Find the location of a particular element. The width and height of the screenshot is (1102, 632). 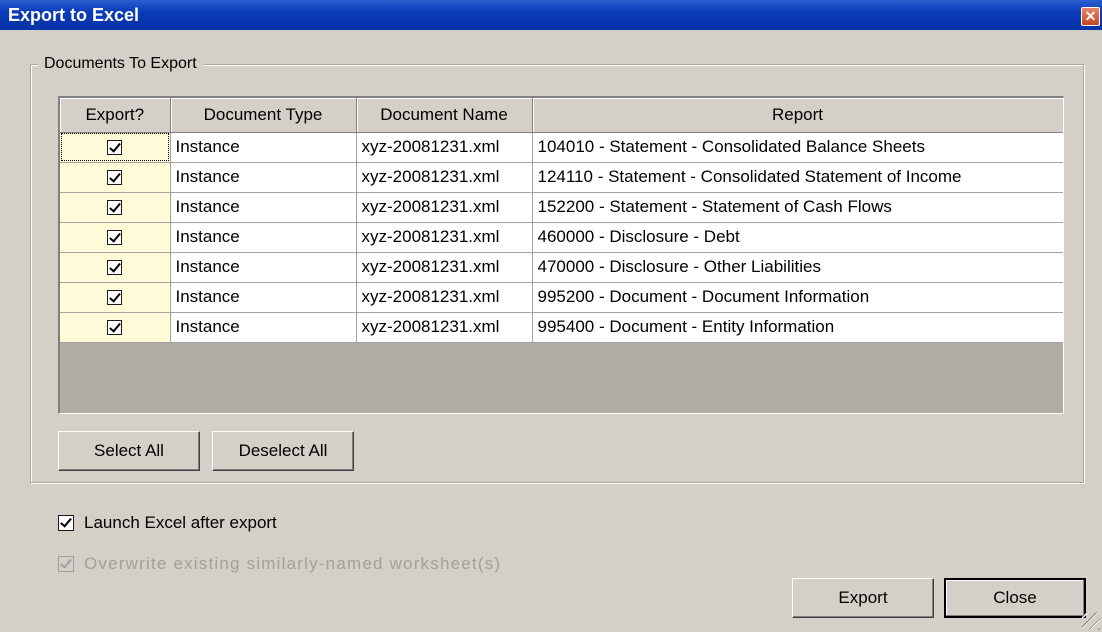

column-header-document-name: Document Name is located at coordinates (444, 115).